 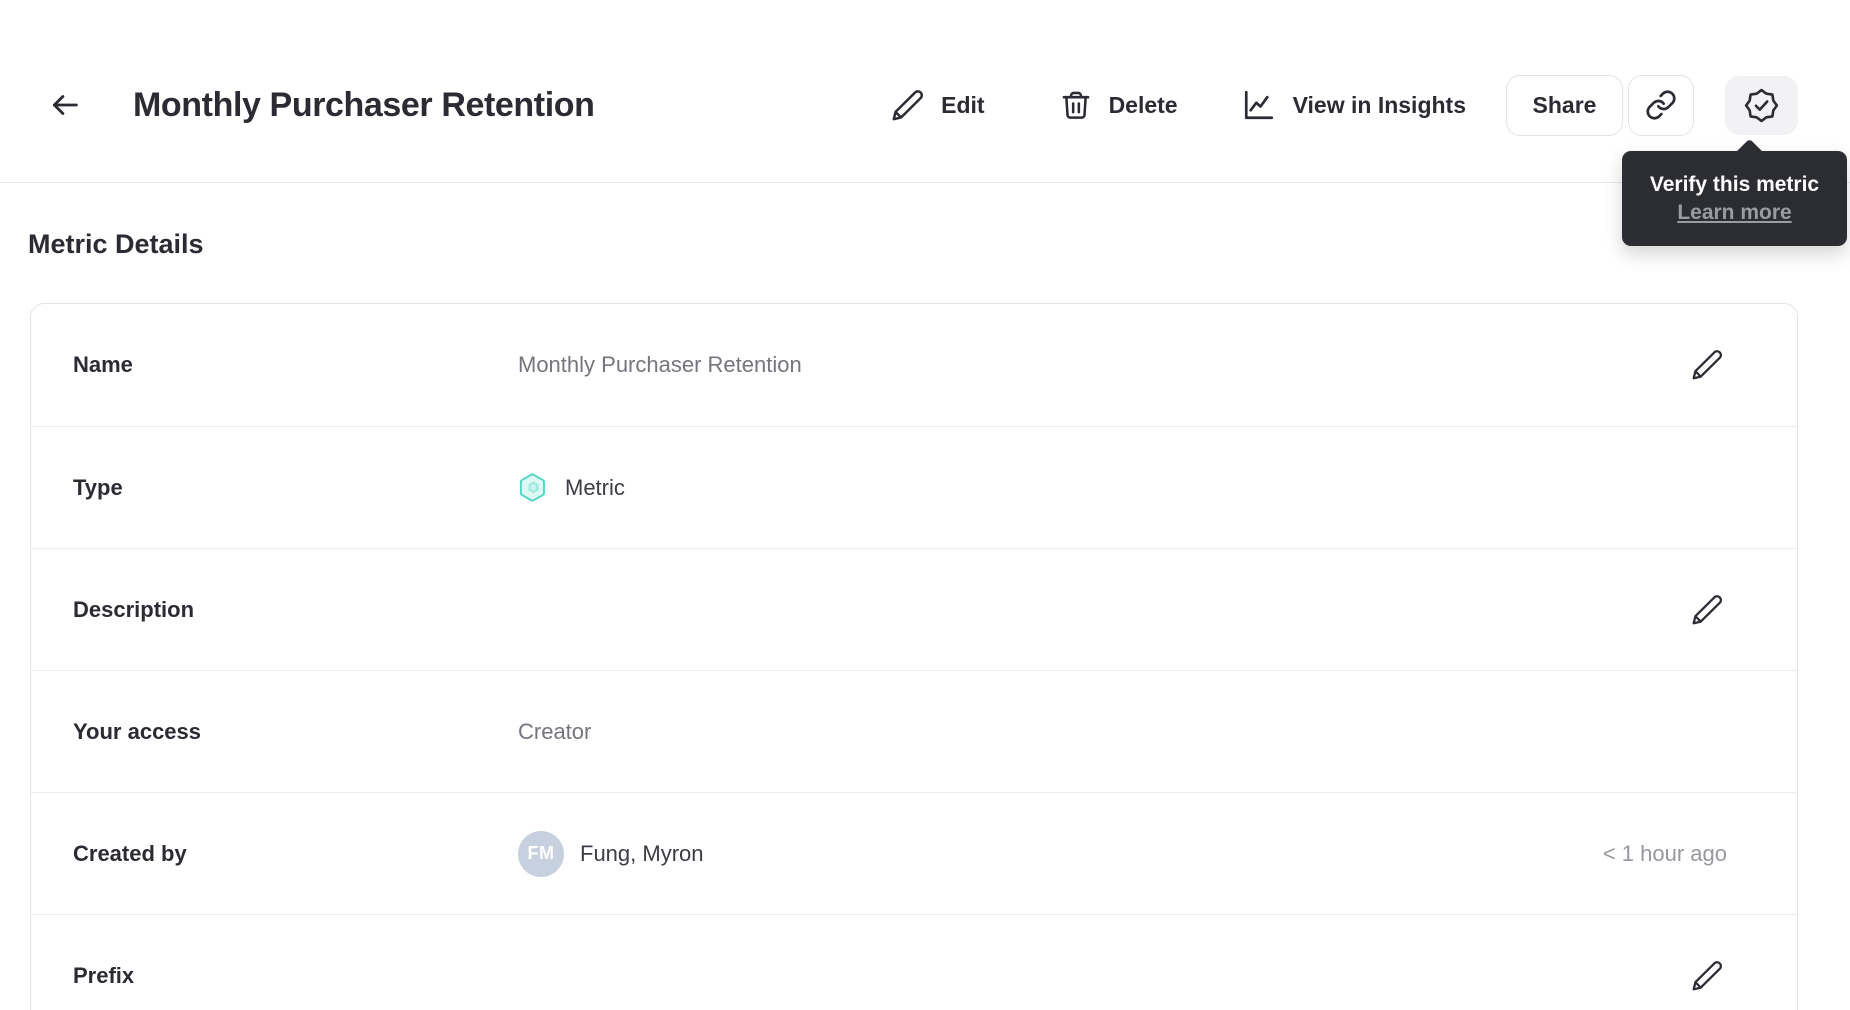 I want to click on copy-link-button, so click(x=1661, y=105).